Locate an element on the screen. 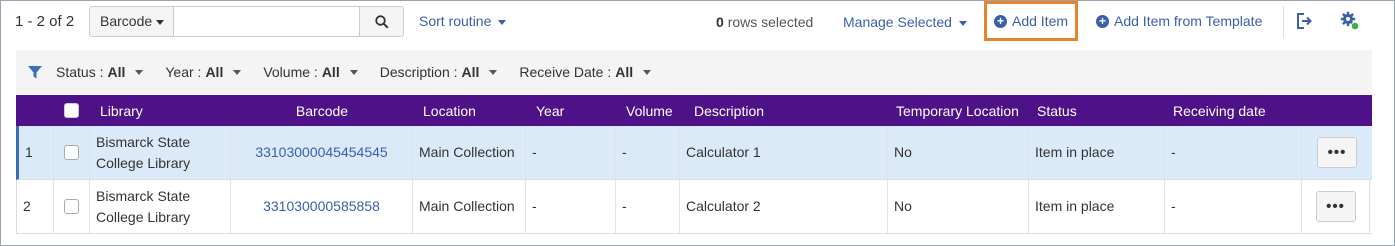  rows-selected-text: rows selected is located at coordinates (770, 22).